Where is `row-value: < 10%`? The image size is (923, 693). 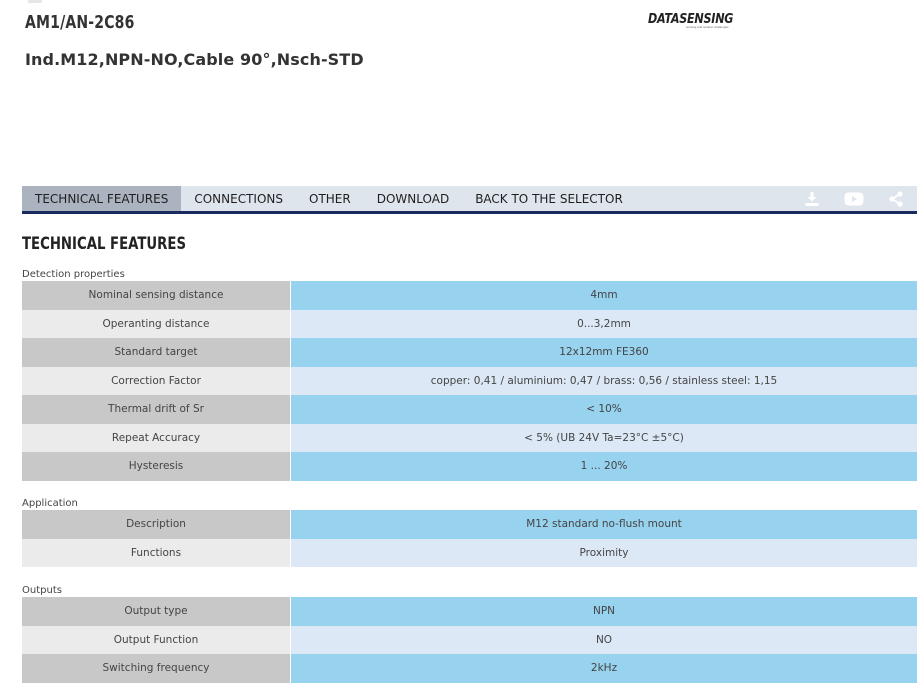 row-value: < 10% is located at coordinates (604, 409).